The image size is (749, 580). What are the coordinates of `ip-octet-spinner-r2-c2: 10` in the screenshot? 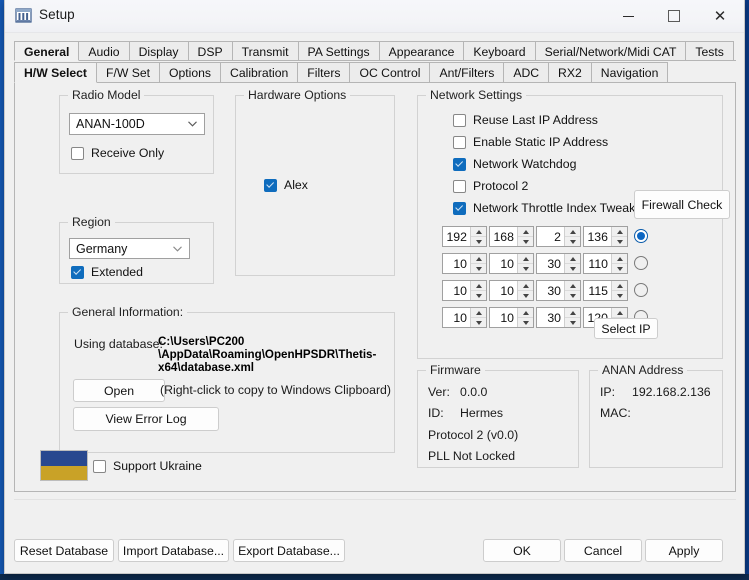 It's located at (511, 263).